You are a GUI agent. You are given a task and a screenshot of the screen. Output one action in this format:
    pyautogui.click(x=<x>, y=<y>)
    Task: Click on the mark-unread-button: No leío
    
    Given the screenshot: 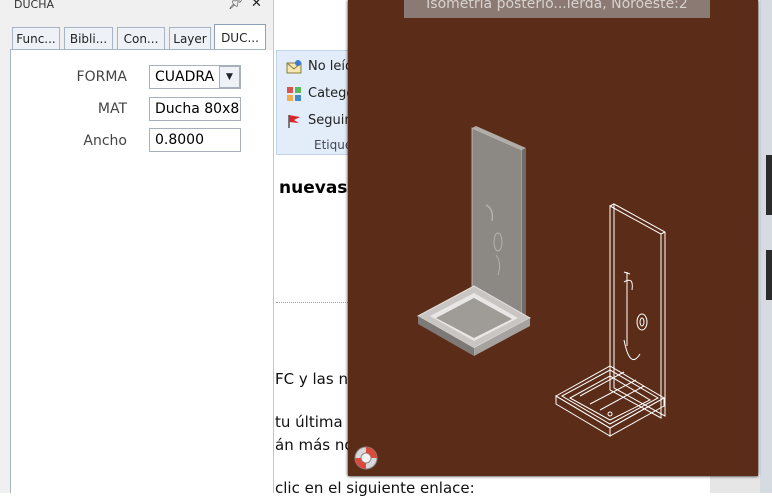 What is the action you would take?
    pyautogui.click(x=330, y=66)
    